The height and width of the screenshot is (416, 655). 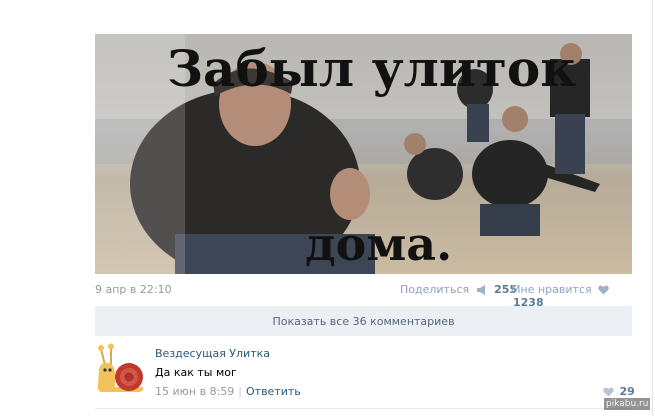 What do you see at coordinates (652, 208) in the screenshot?
I see `page-right-border` at bounding box center [652, 208].